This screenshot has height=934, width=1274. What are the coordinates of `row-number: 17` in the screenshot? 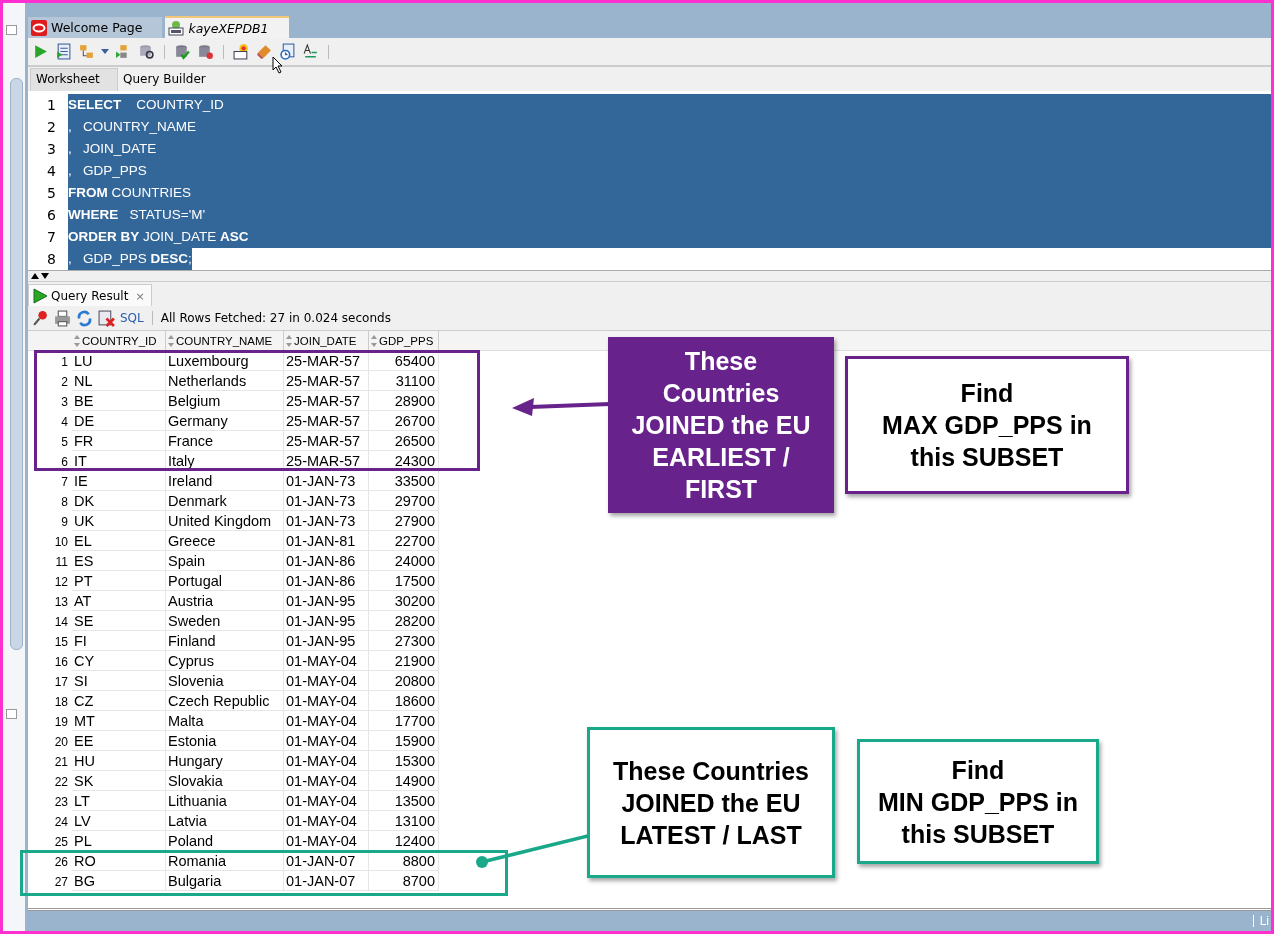 It's located at (61, 682).